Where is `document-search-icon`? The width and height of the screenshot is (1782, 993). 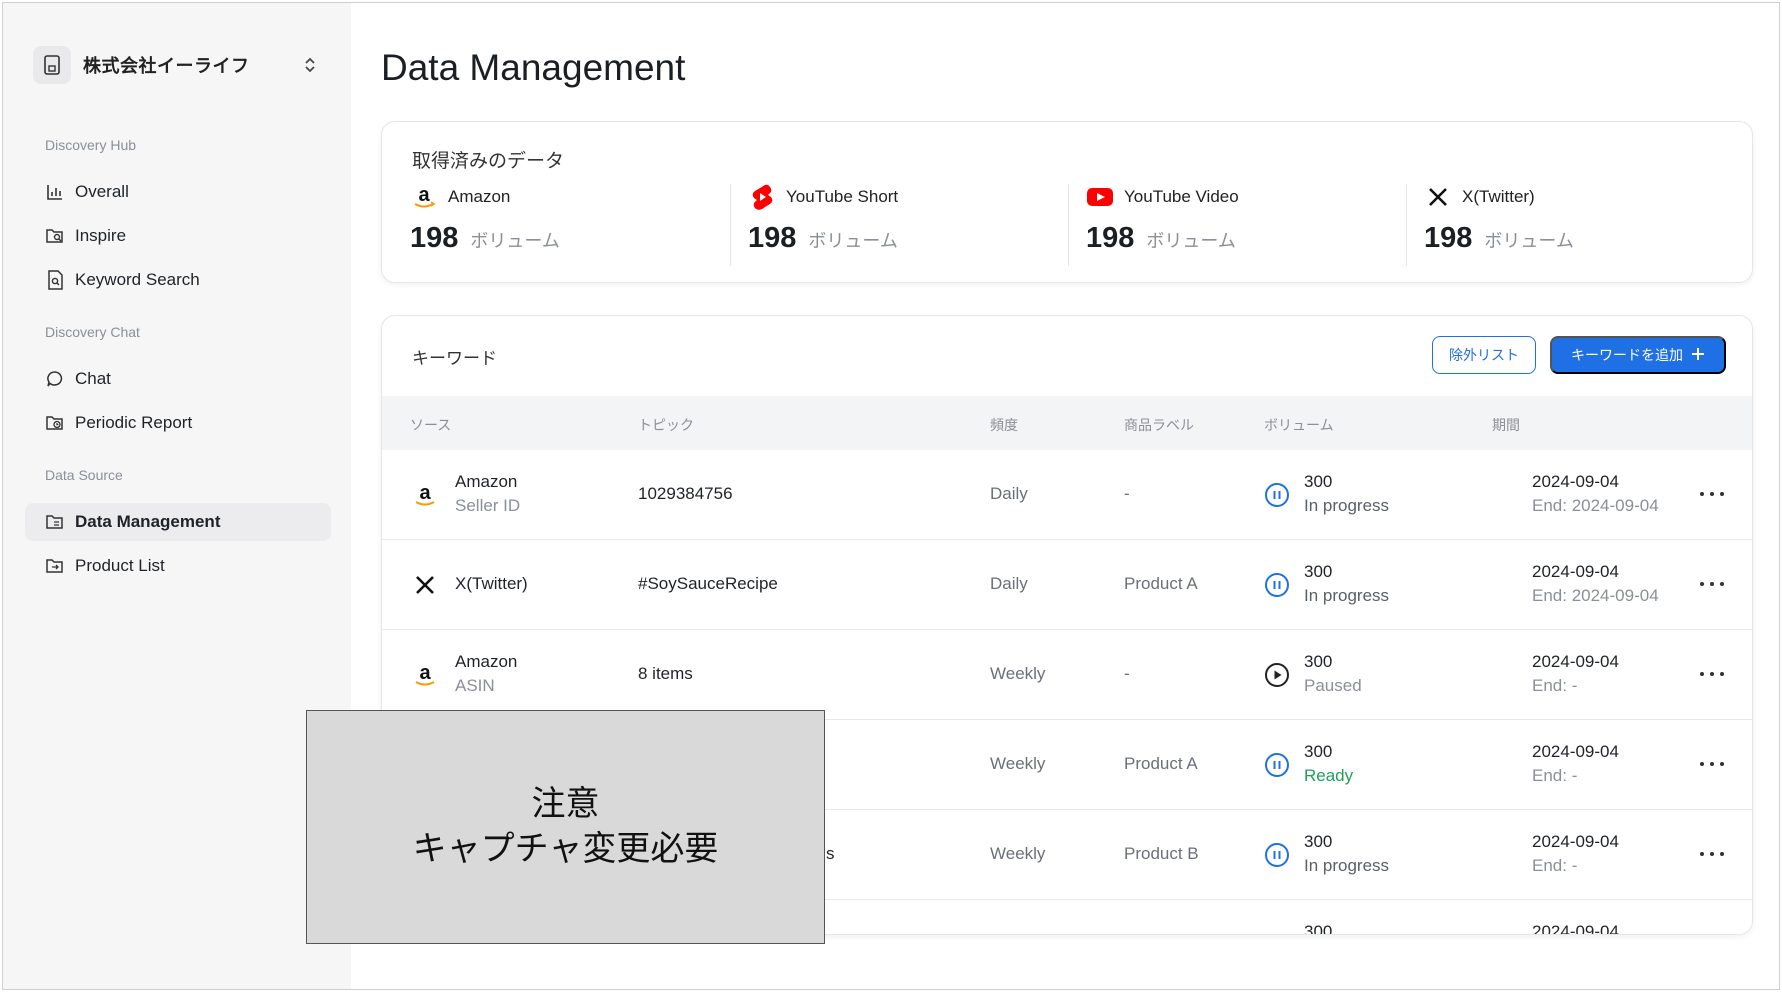
document-search-icon is located at coordinates (55, 280).